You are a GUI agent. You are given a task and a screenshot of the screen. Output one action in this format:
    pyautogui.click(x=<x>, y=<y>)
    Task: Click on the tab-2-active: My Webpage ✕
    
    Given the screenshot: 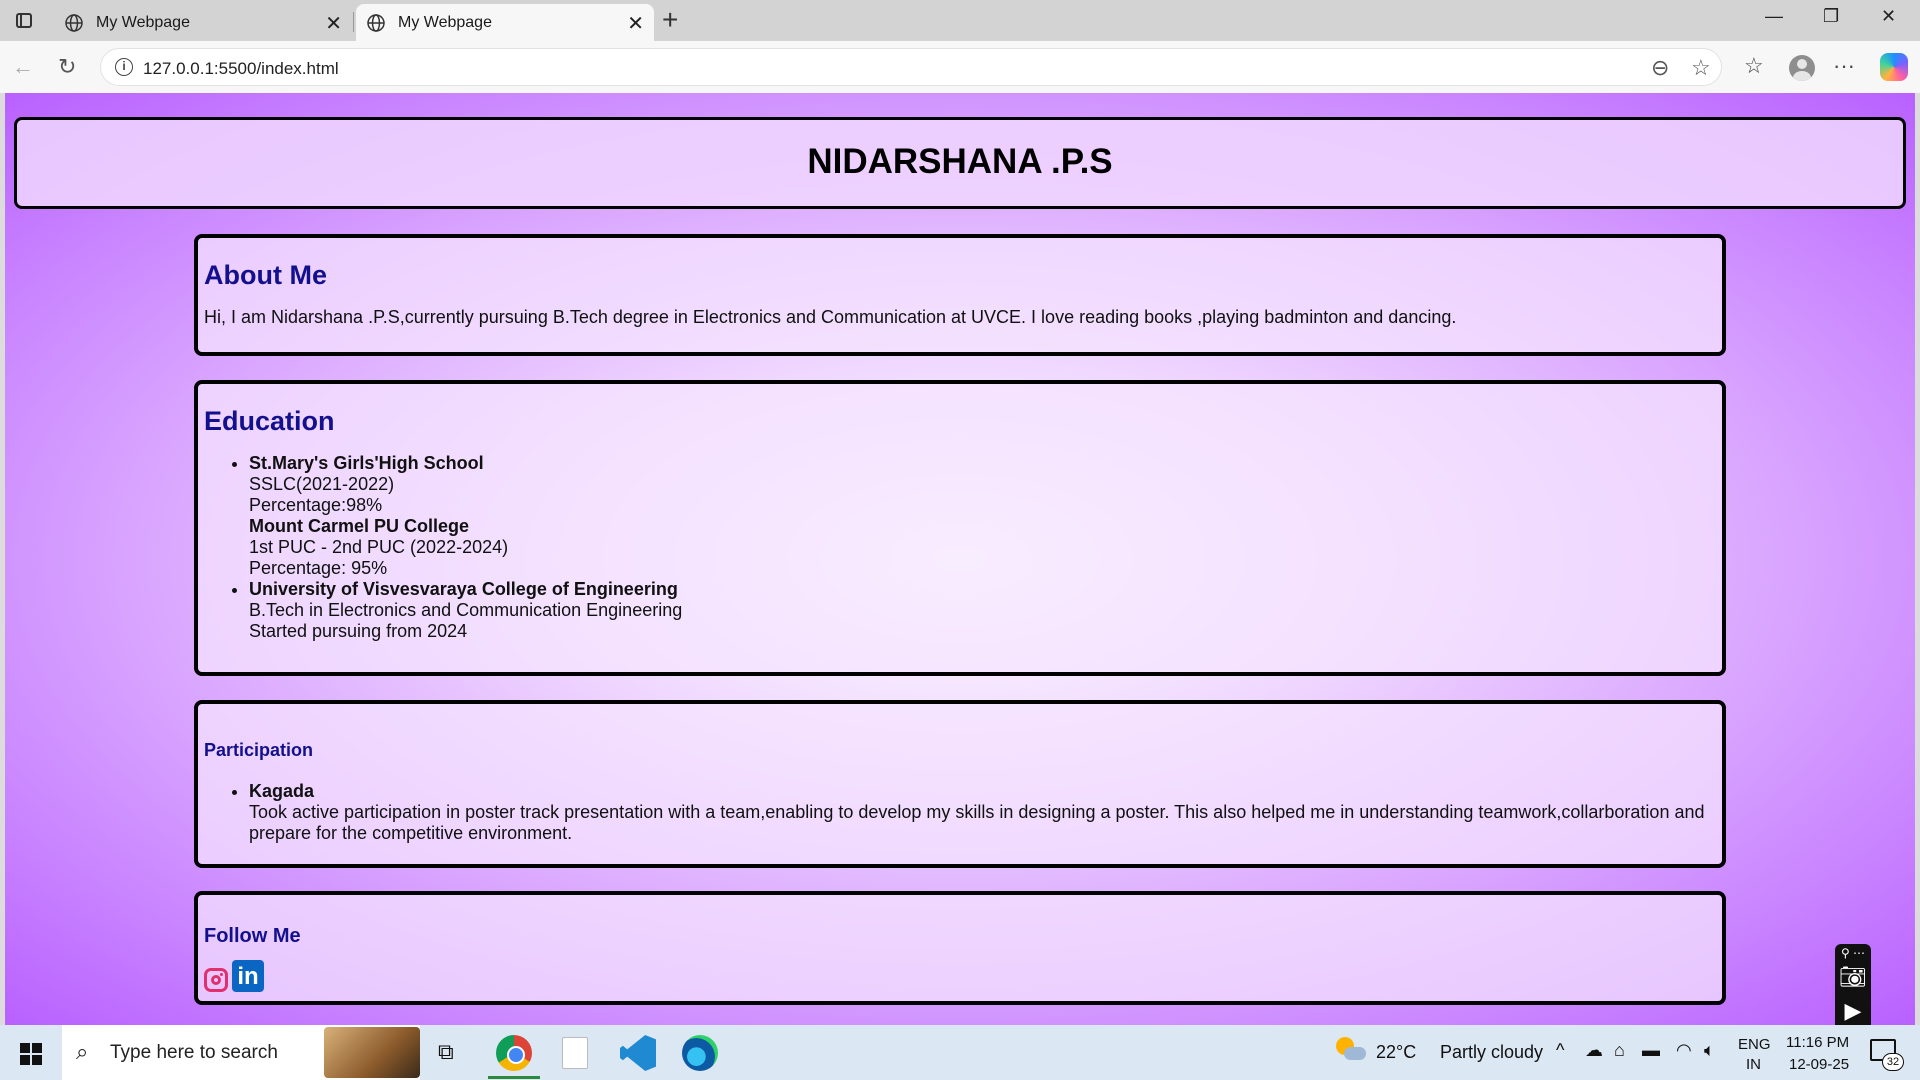 What is the action you would take?
    pyautogui.click(x=505, y=22)
    